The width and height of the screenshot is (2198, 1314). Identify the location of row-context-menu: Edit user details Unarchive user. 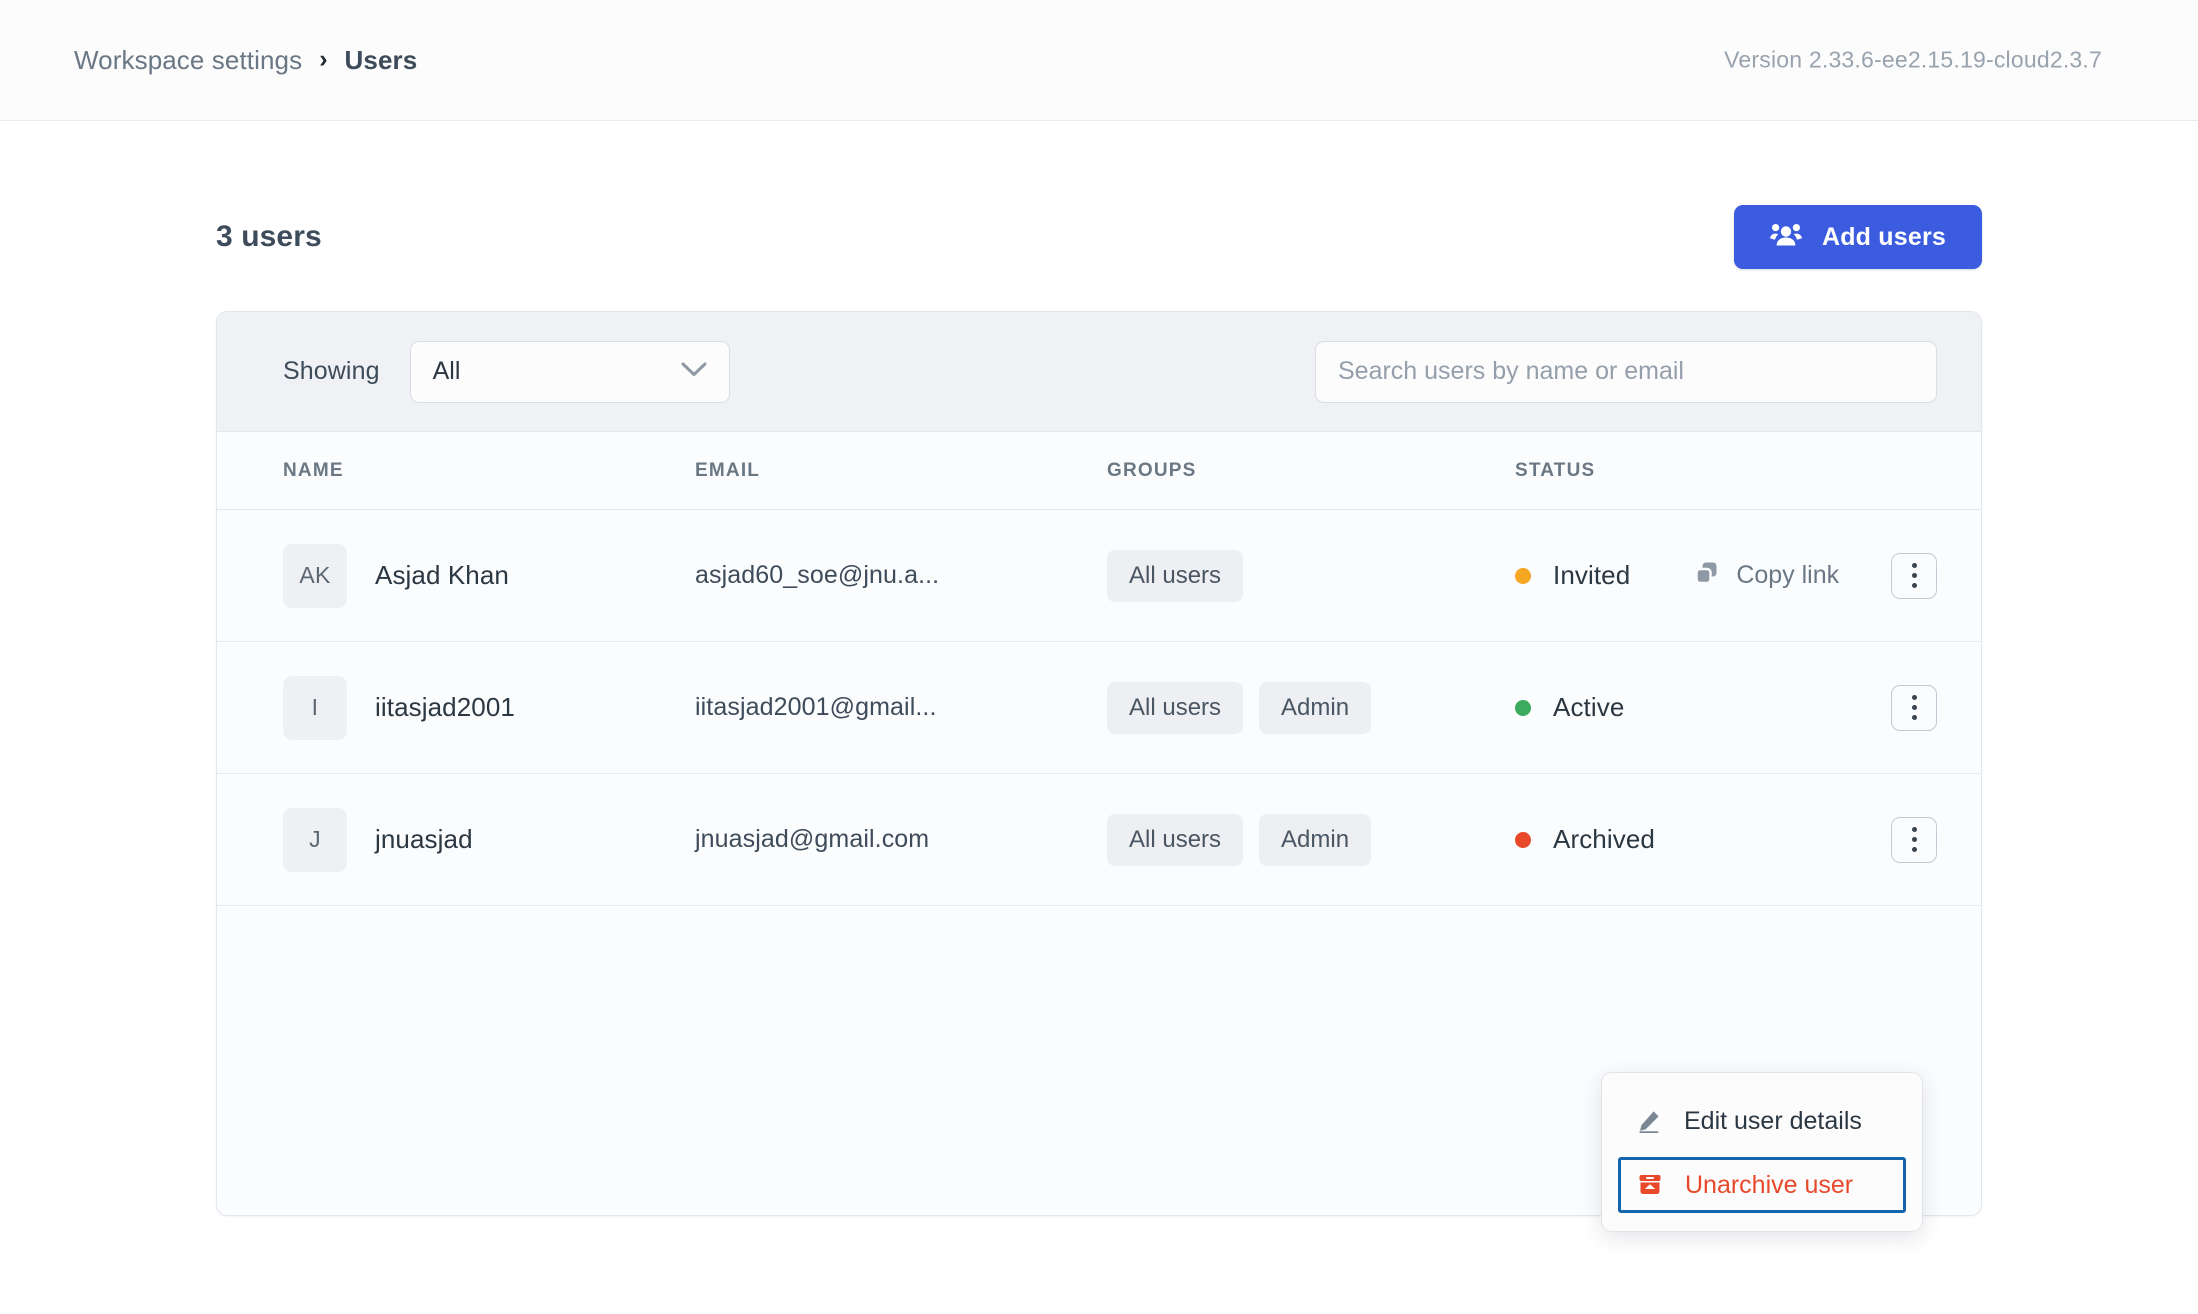
(1762, 1152).